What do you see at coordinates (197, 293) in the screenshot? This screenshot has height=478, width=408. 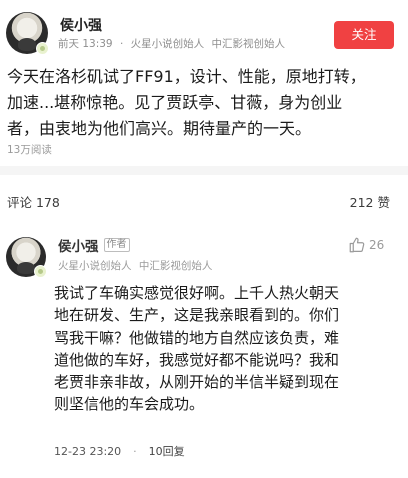 I see `comment-text-line: 我试了车确实感觉很好啊。上千人热火朝天` at bounding box center [197, 293].